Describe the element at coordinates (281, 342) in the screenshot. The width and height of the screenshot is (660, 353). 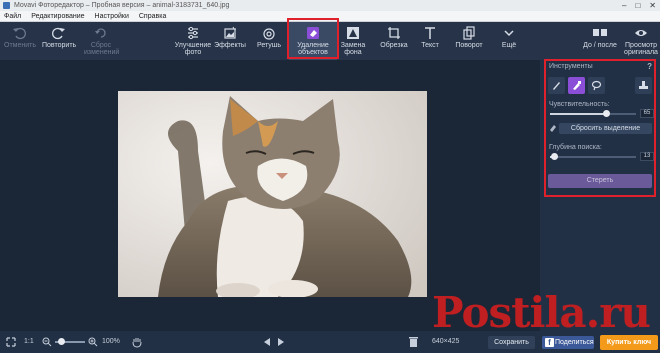
I see `next-image-icon` at that location.